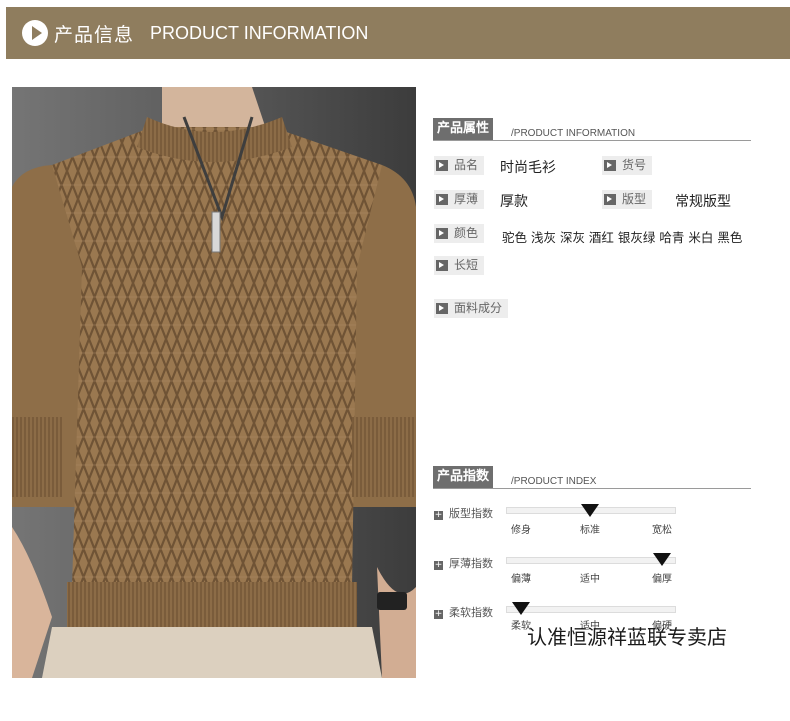  I want to click on thickness-index-tick-1: 偏薄, so click(521, 579).